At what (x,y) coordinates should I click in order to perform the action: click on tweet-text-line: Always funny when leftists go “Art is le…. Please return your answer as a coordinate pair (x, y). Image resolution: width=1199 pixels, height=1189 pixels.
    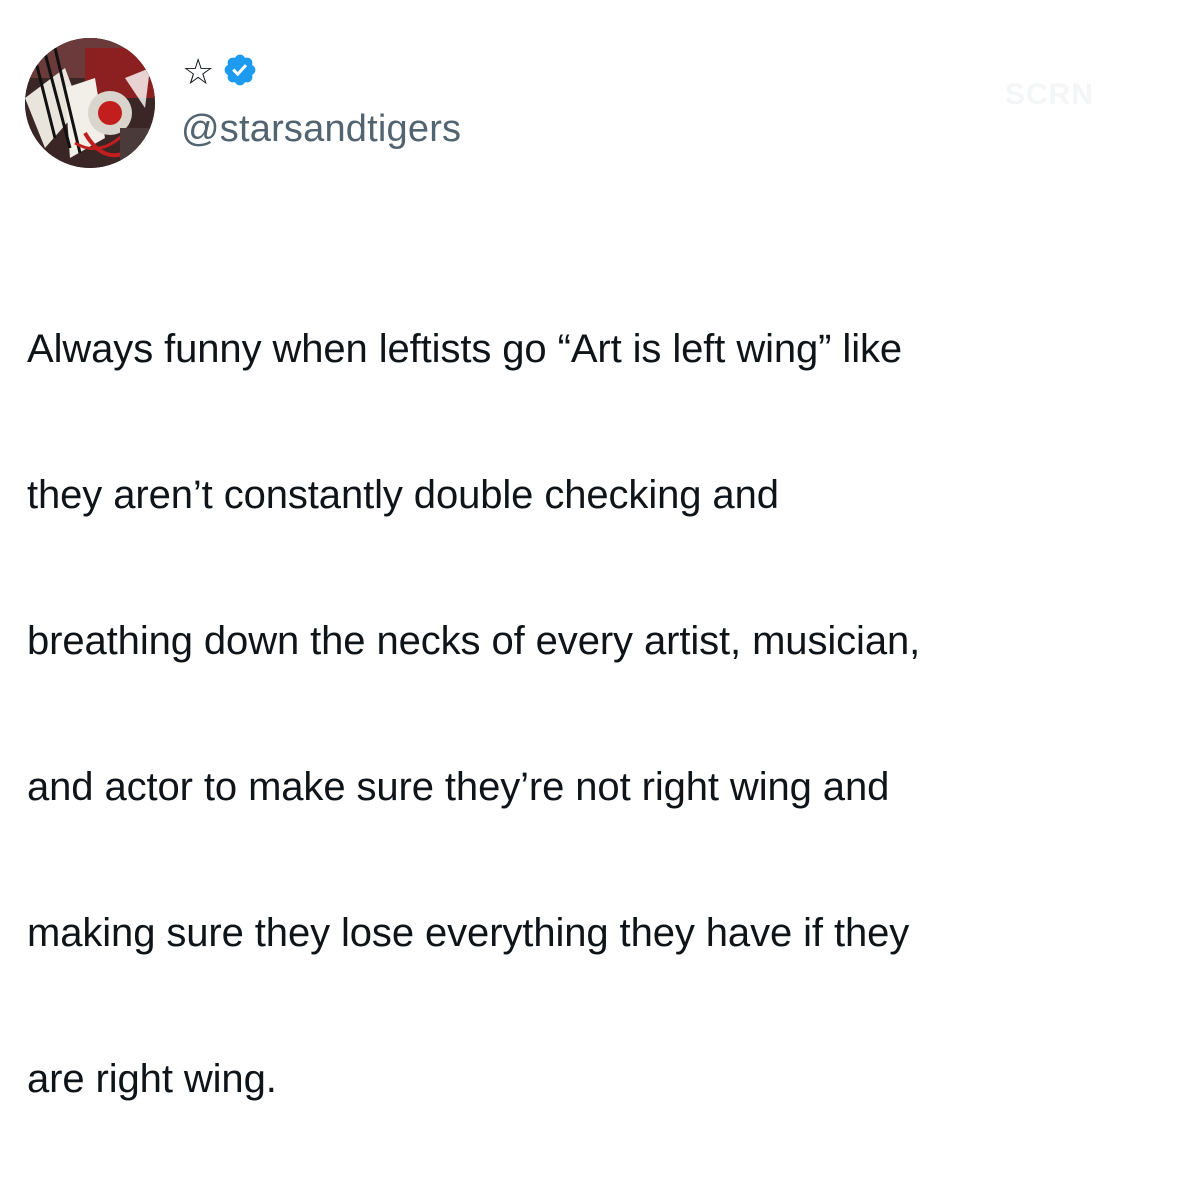
    Looking at the image, I should click on (465, 349).